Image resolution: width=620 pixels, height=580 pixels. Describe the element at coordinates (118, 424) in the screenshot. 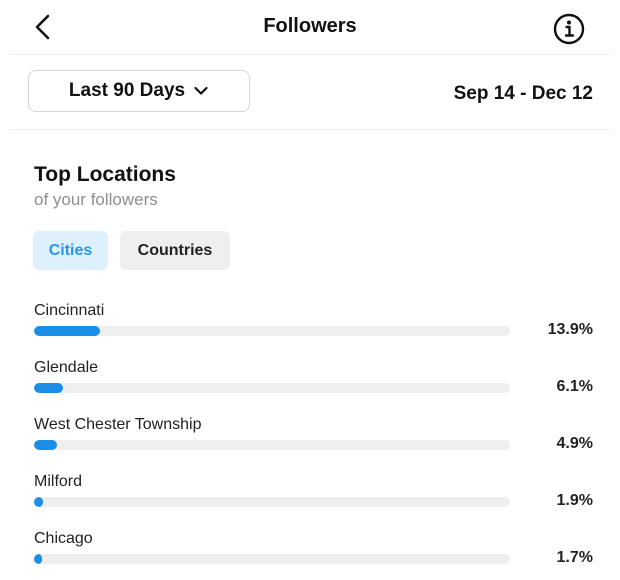

I see `location-name: West Chester Township` at that location.